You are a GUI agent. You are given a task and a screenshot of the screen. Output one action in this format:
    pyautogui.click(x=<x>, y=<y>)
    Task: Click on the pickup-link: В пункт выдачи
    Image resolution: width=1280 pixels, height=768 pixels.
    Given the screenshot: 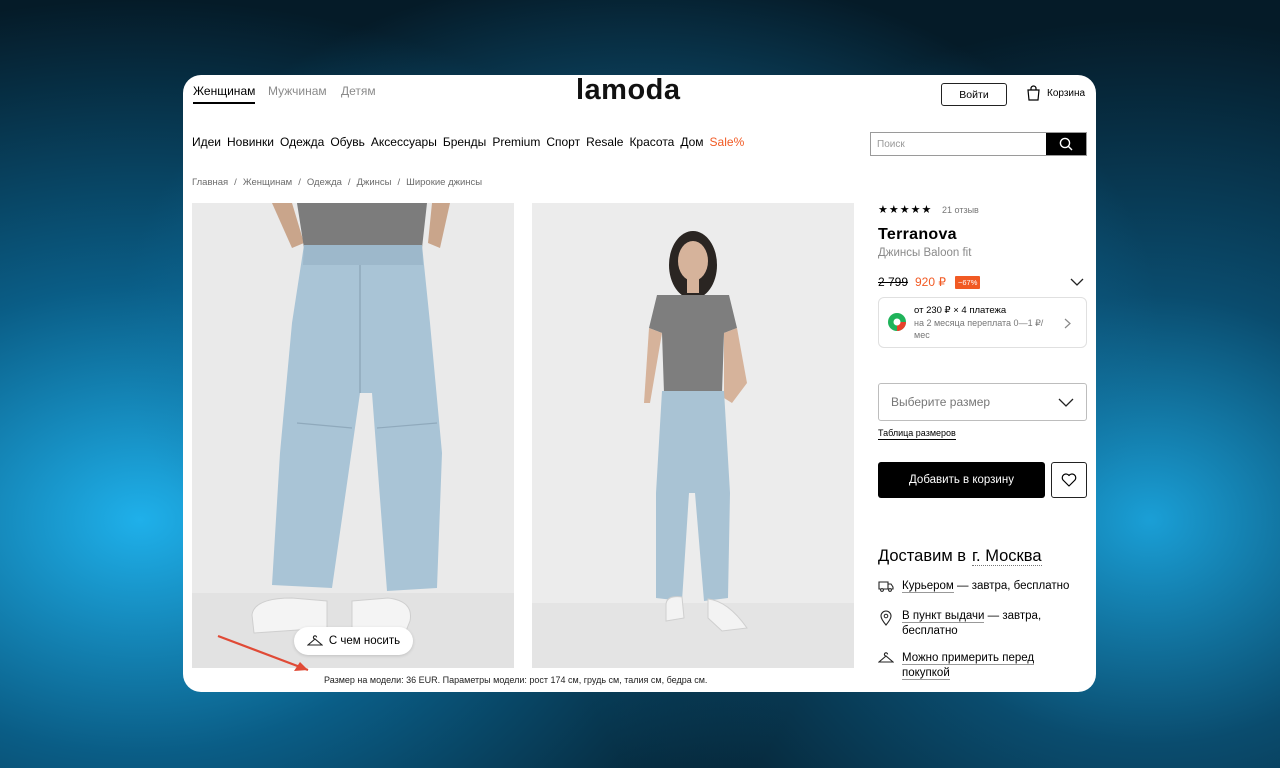 What is the action you would take?
    pyautogui.click(x=943, y=616)
    